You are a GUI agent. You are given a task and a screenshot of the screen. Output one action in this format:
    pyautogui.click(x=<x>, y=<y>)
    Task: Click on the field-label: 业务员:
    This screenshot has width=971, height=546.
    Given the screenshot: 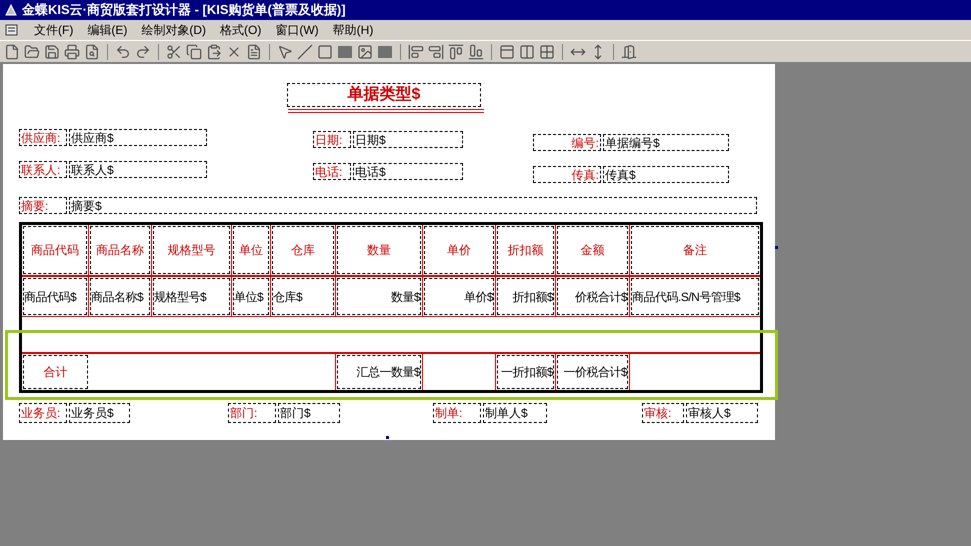 What is the action you would take?
    pyautogui.click(x=43, y=413)
    